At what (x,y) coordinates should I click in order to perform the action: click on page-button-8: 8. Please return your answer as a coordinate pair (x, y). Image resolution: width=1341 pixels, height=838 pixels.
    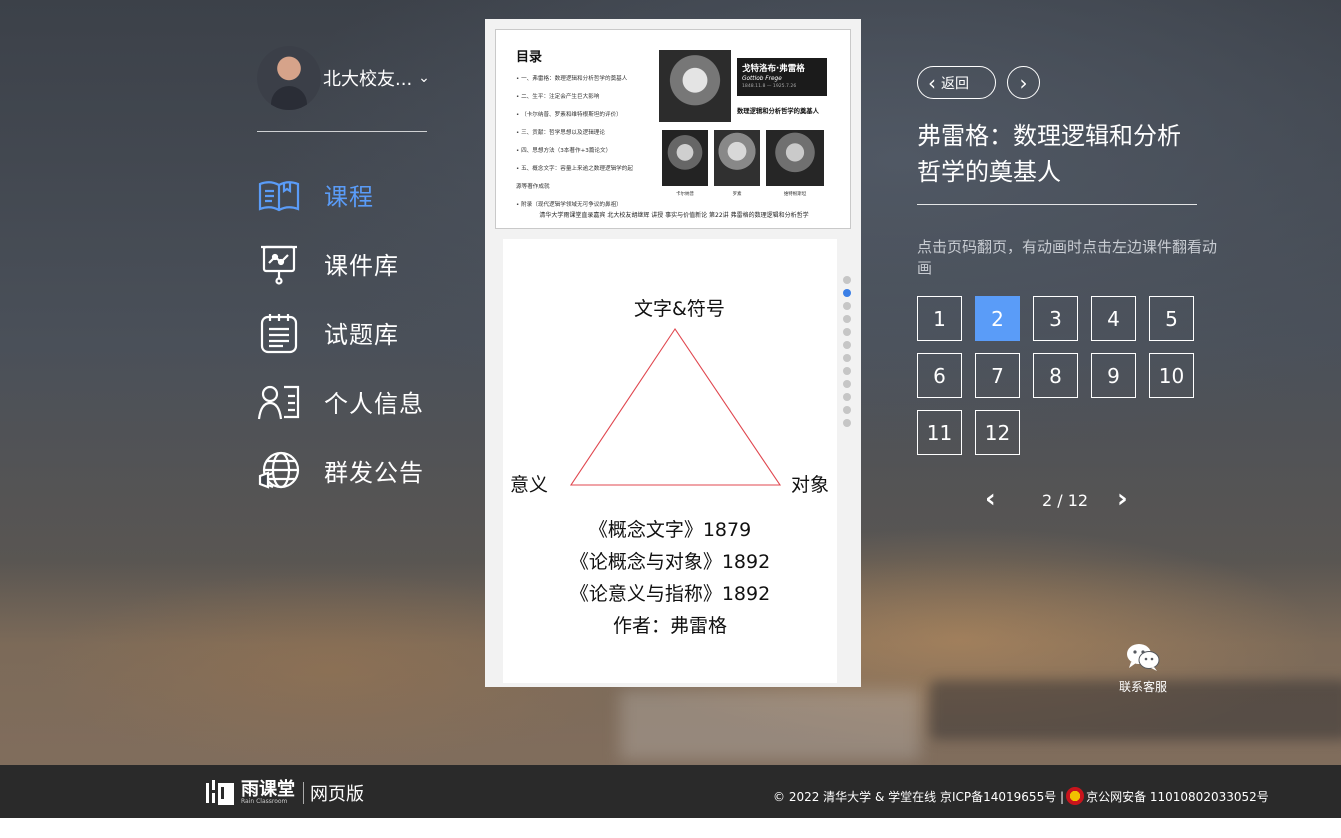
    Looking at the image, I should click on (1055, 375).